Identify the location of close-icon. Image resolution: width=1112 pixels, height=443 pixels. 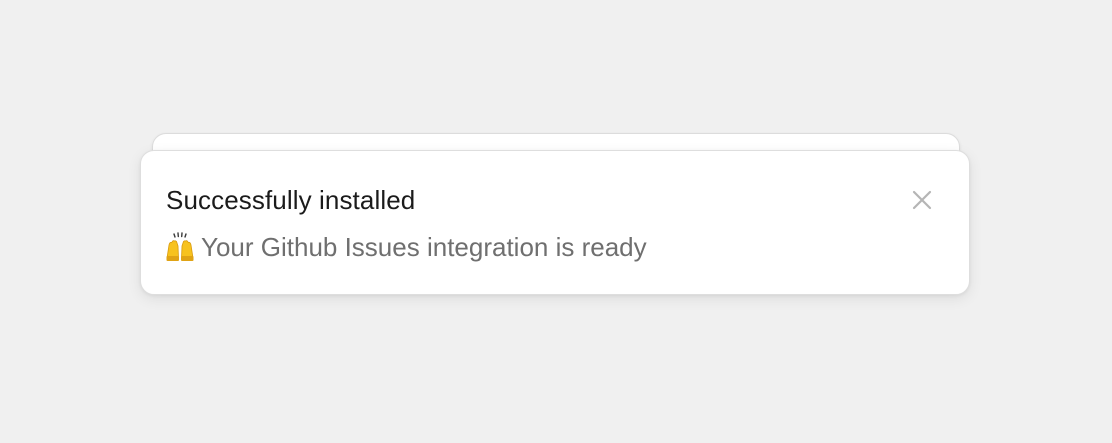
(922, 200).